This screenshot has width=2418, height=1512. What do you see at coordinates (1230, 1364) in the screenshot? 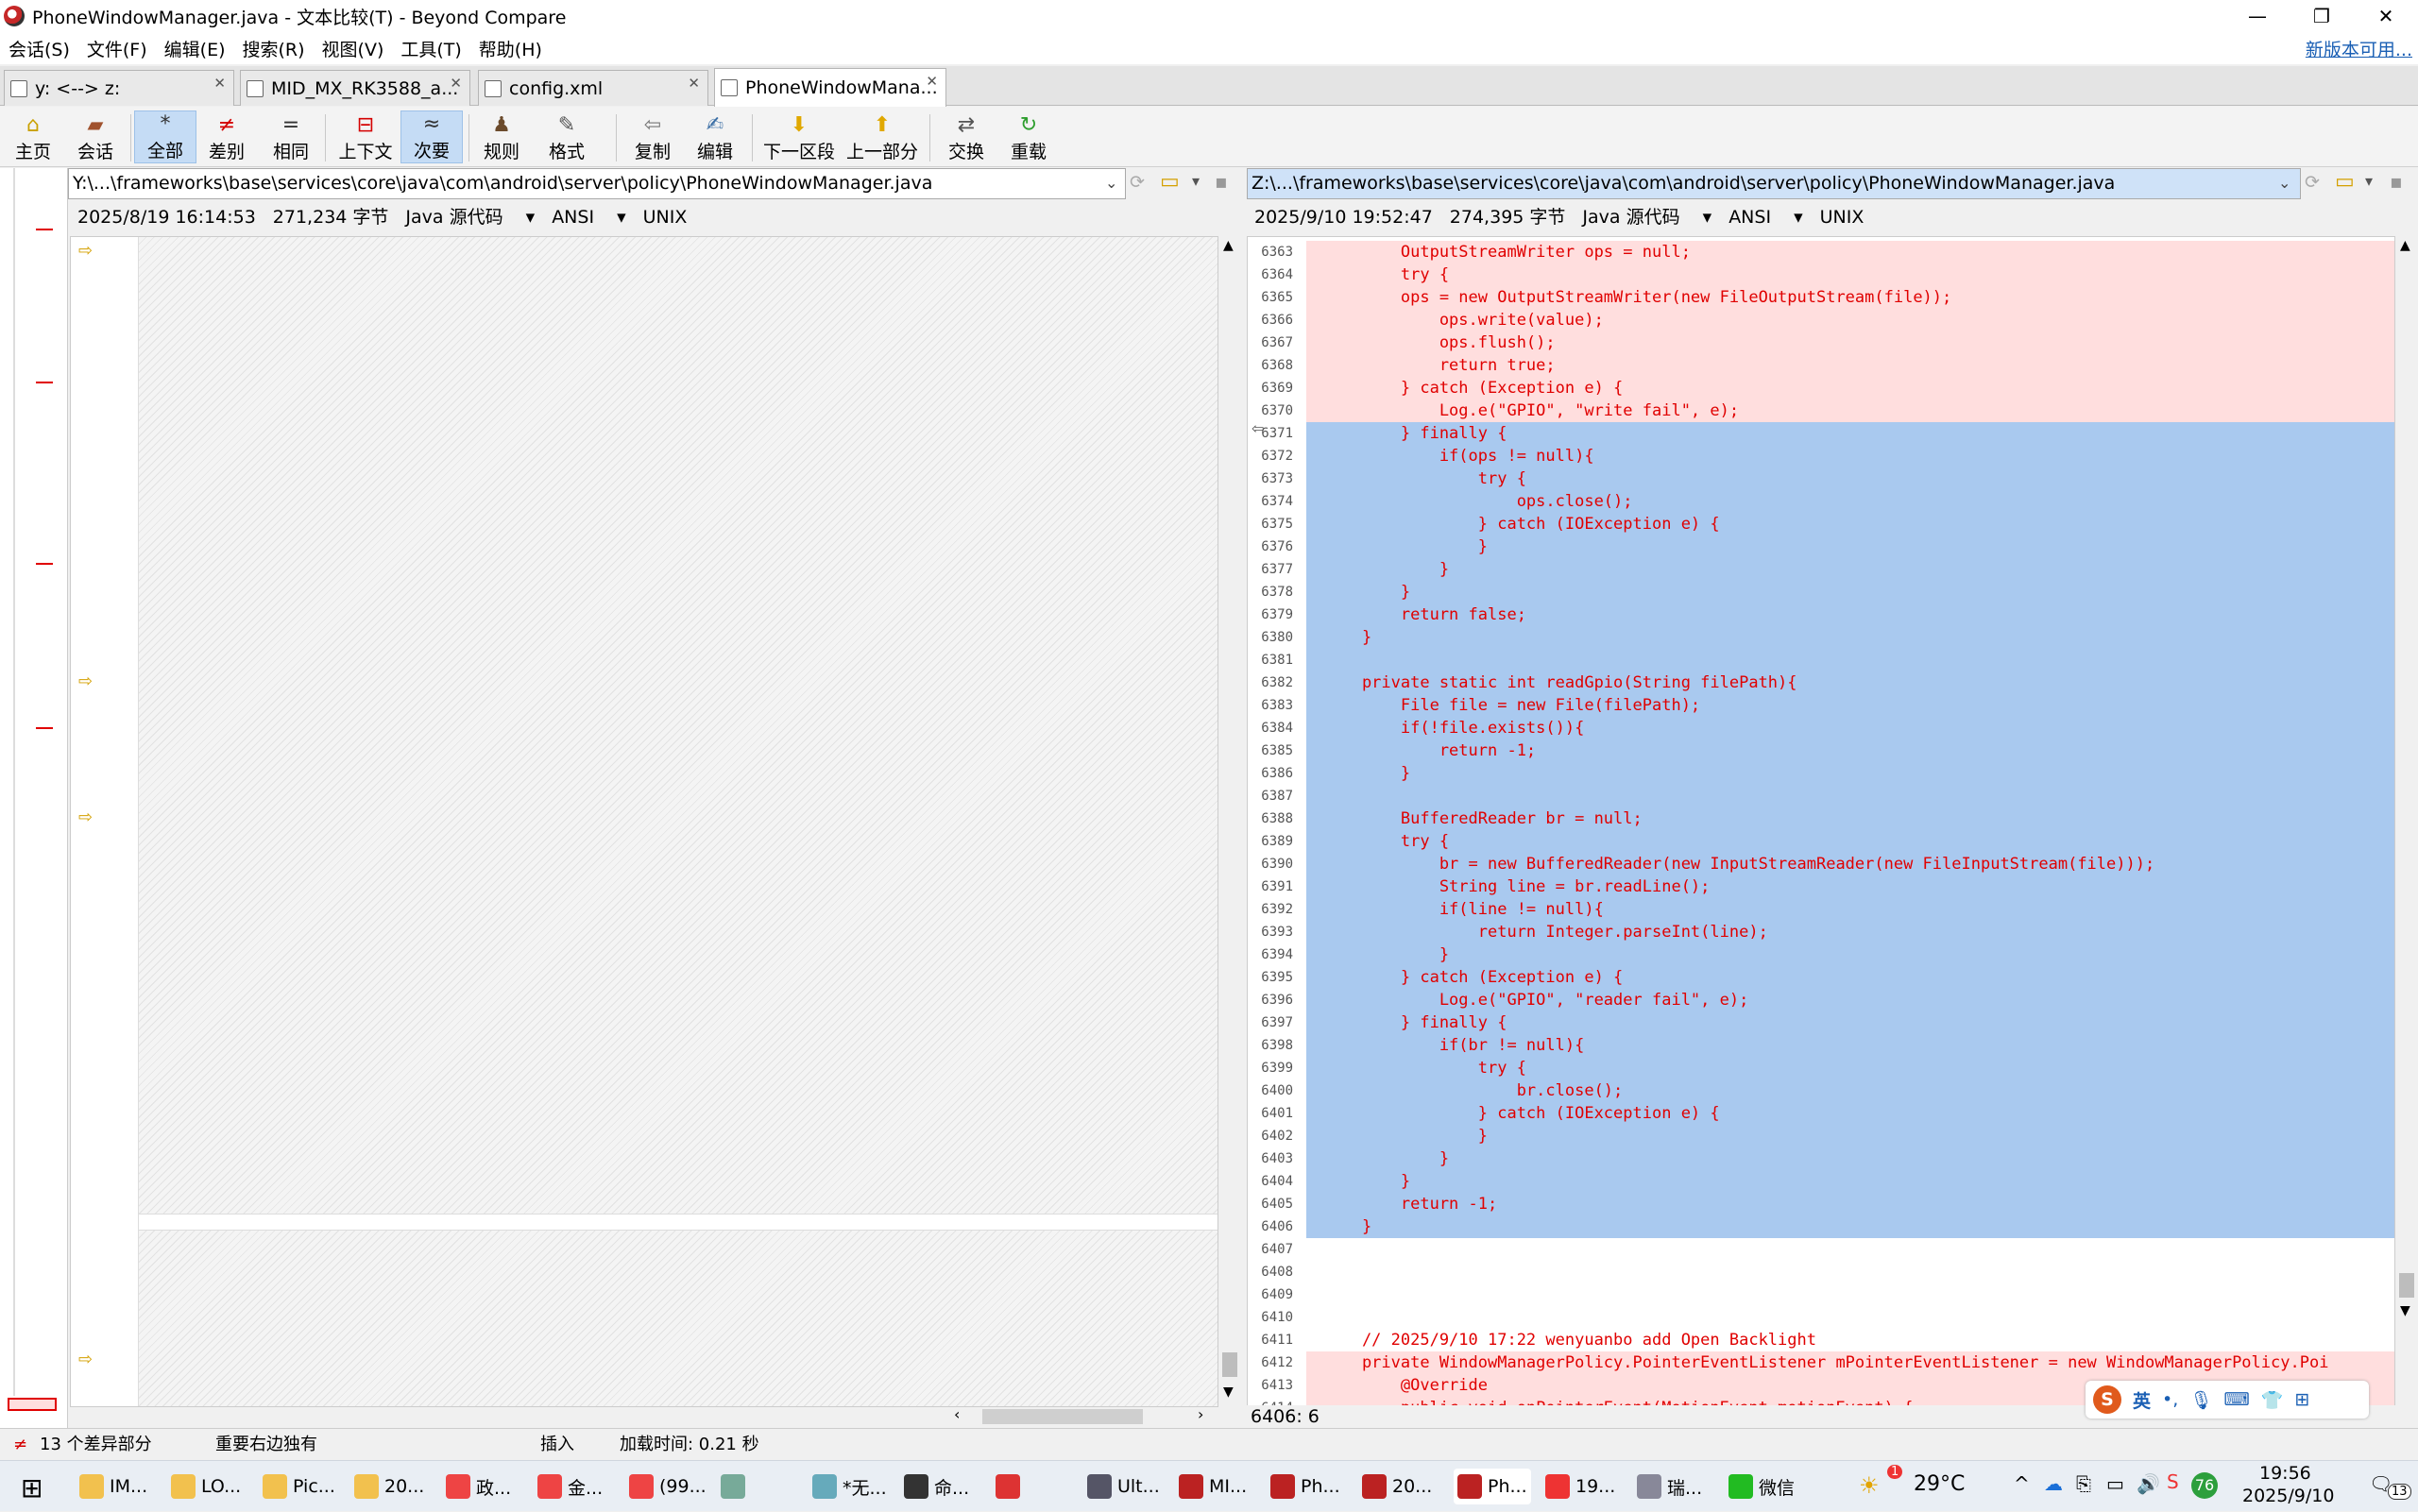
I see `left-scroll-thumb` at bounding box center [1230, 1364].